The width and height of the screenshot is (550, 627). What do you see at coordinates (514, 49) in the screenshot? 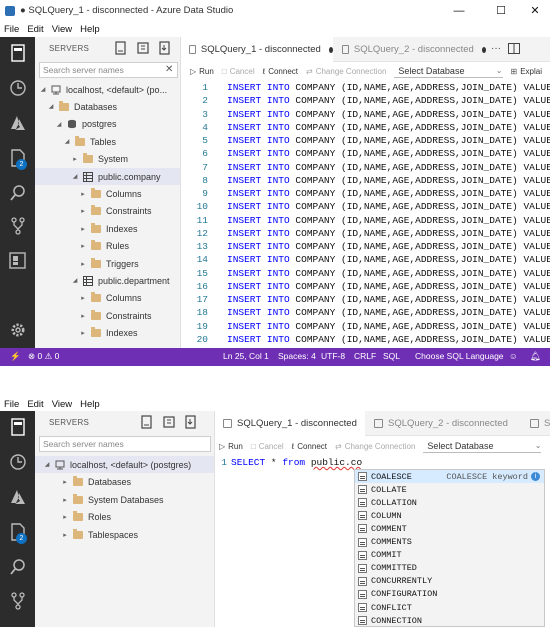
I see `split-editor-icon` at bounding box center [514, 49].